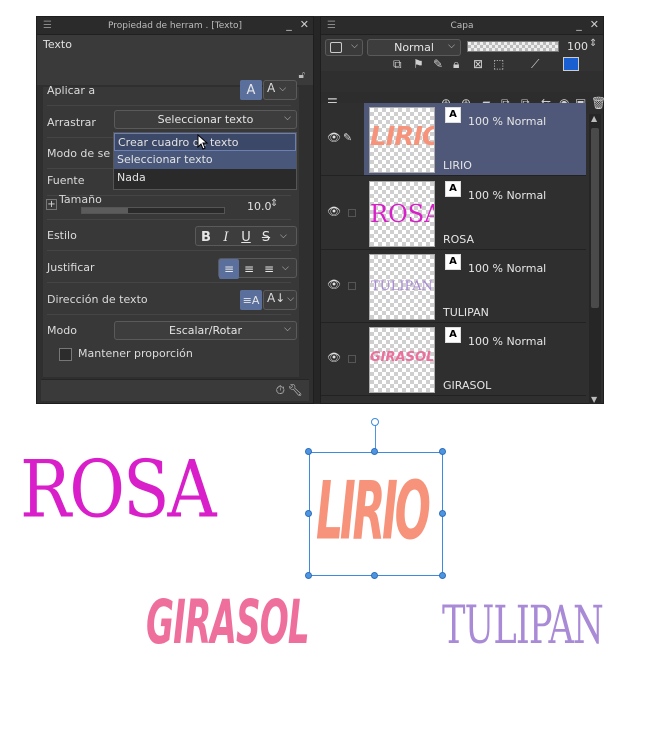 The height and width of the screenshot is (734, 658). I want to click on expand-icon: +, so click(51, 204).